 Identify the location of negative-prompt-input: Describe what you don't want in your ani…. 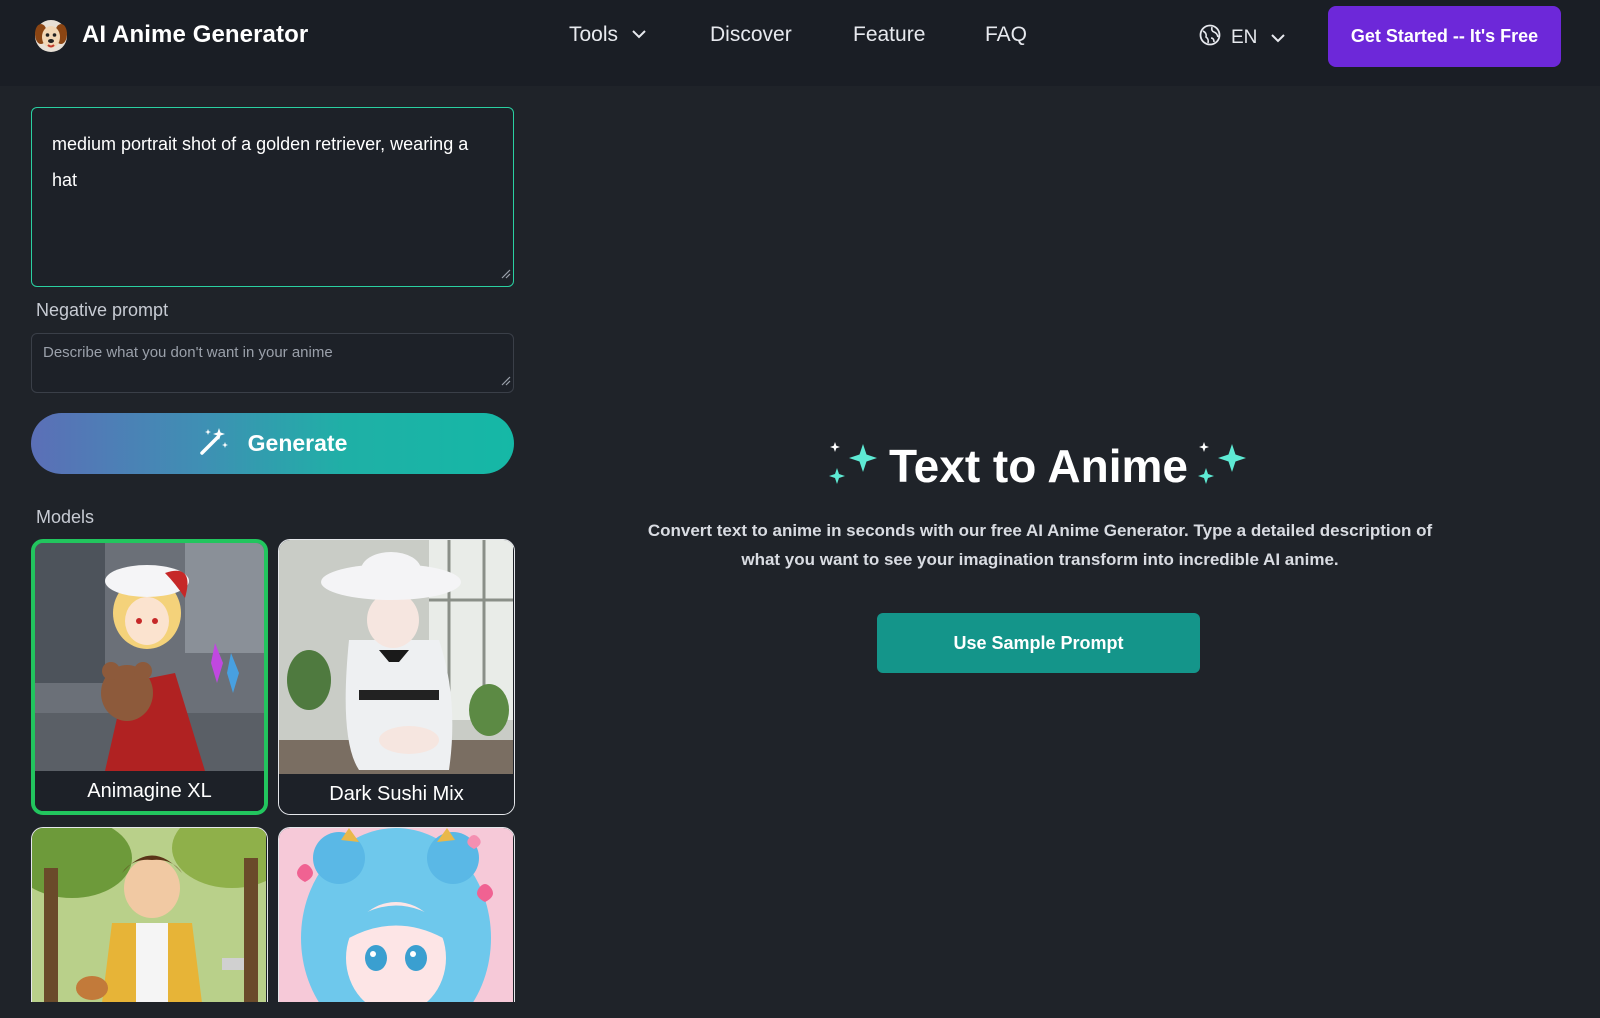
(272, 363).